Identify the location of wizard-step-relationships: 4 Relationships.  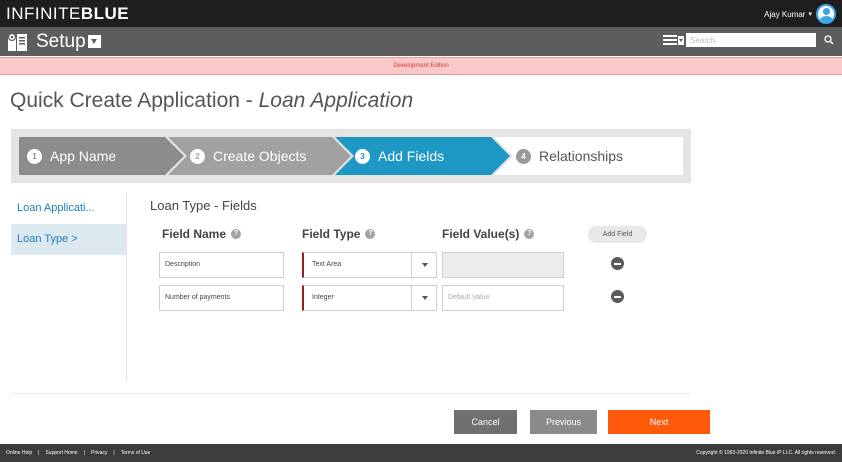
(588, 156).